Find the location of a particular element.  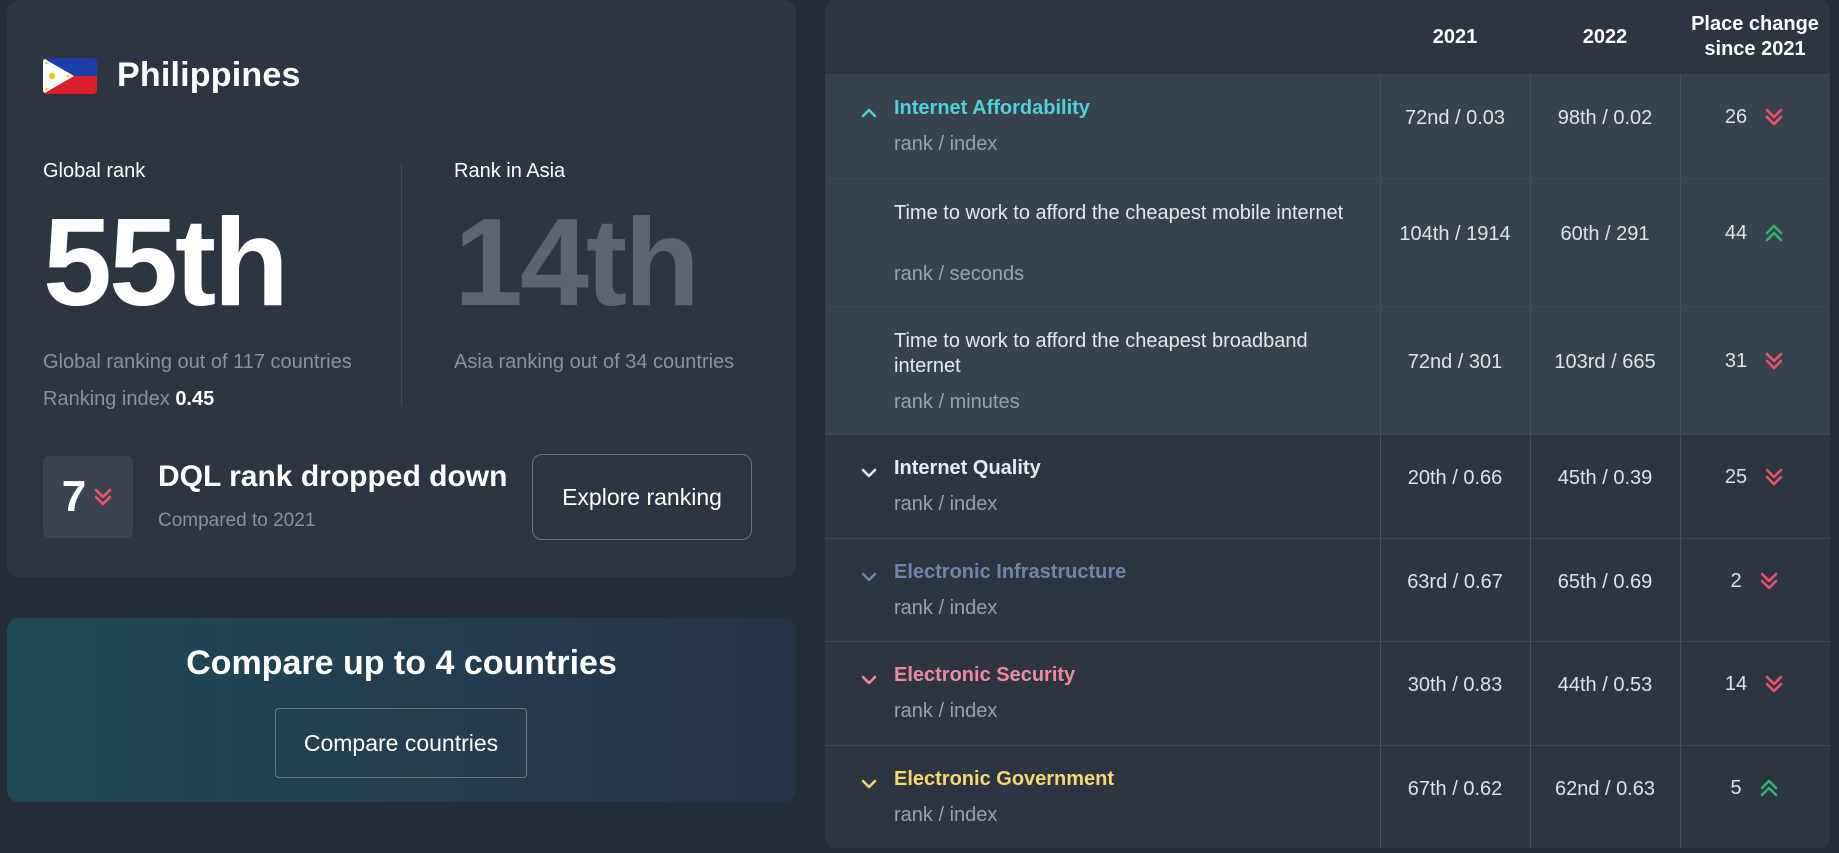

place-change: 26 is located at coordinates (1755, 117).